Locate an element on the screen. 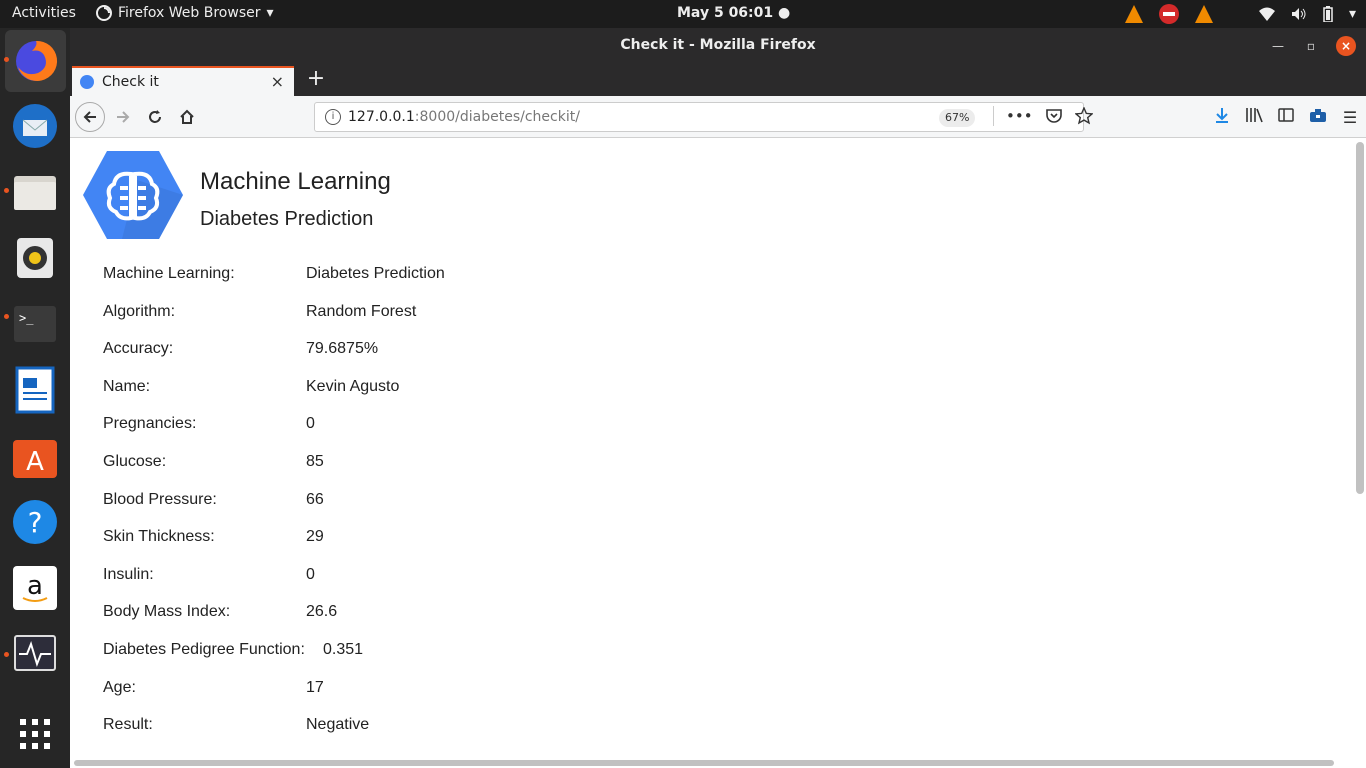 Image resolution: width=1366 pixels, height=768 pixels. row-label: Algorithm: is located at coordinates (139, 311).